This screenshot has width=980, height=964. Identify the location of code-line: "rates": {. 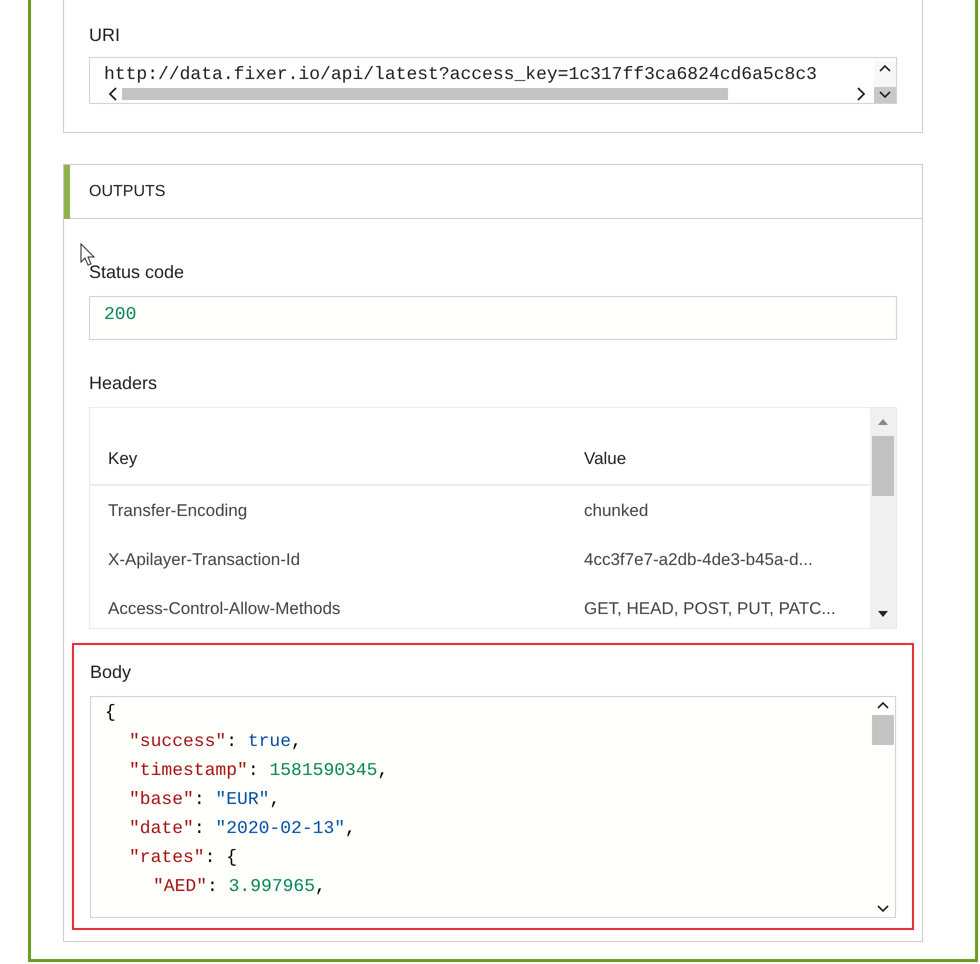
(183, 858).